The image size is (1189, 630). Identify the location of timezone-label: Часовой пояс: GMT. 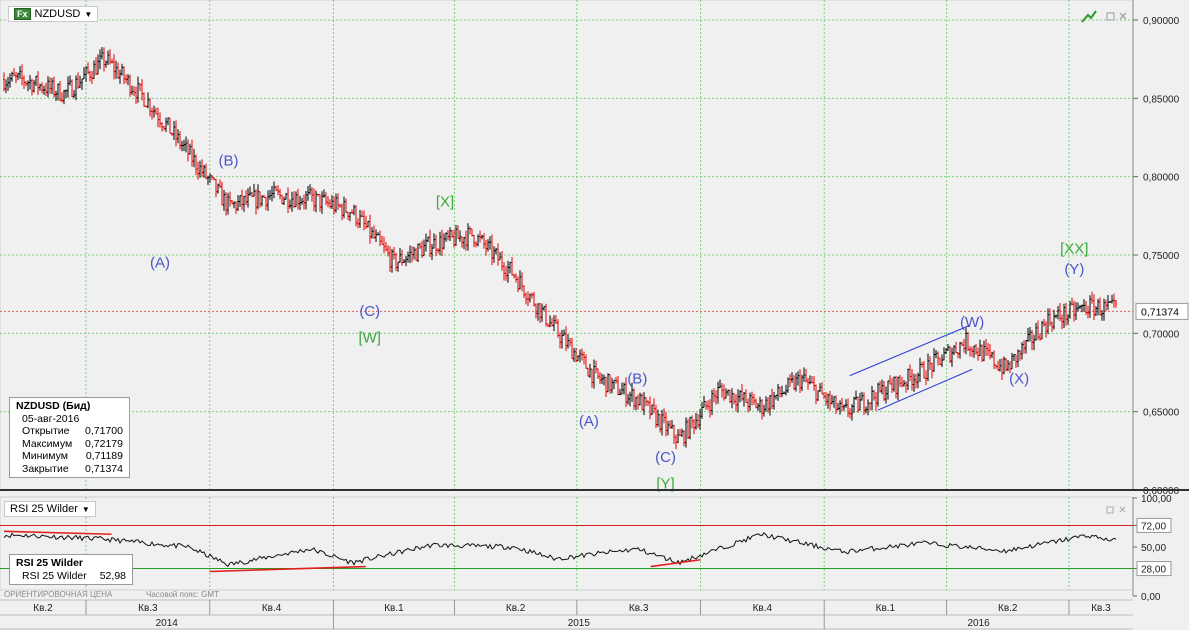
(182, 594).